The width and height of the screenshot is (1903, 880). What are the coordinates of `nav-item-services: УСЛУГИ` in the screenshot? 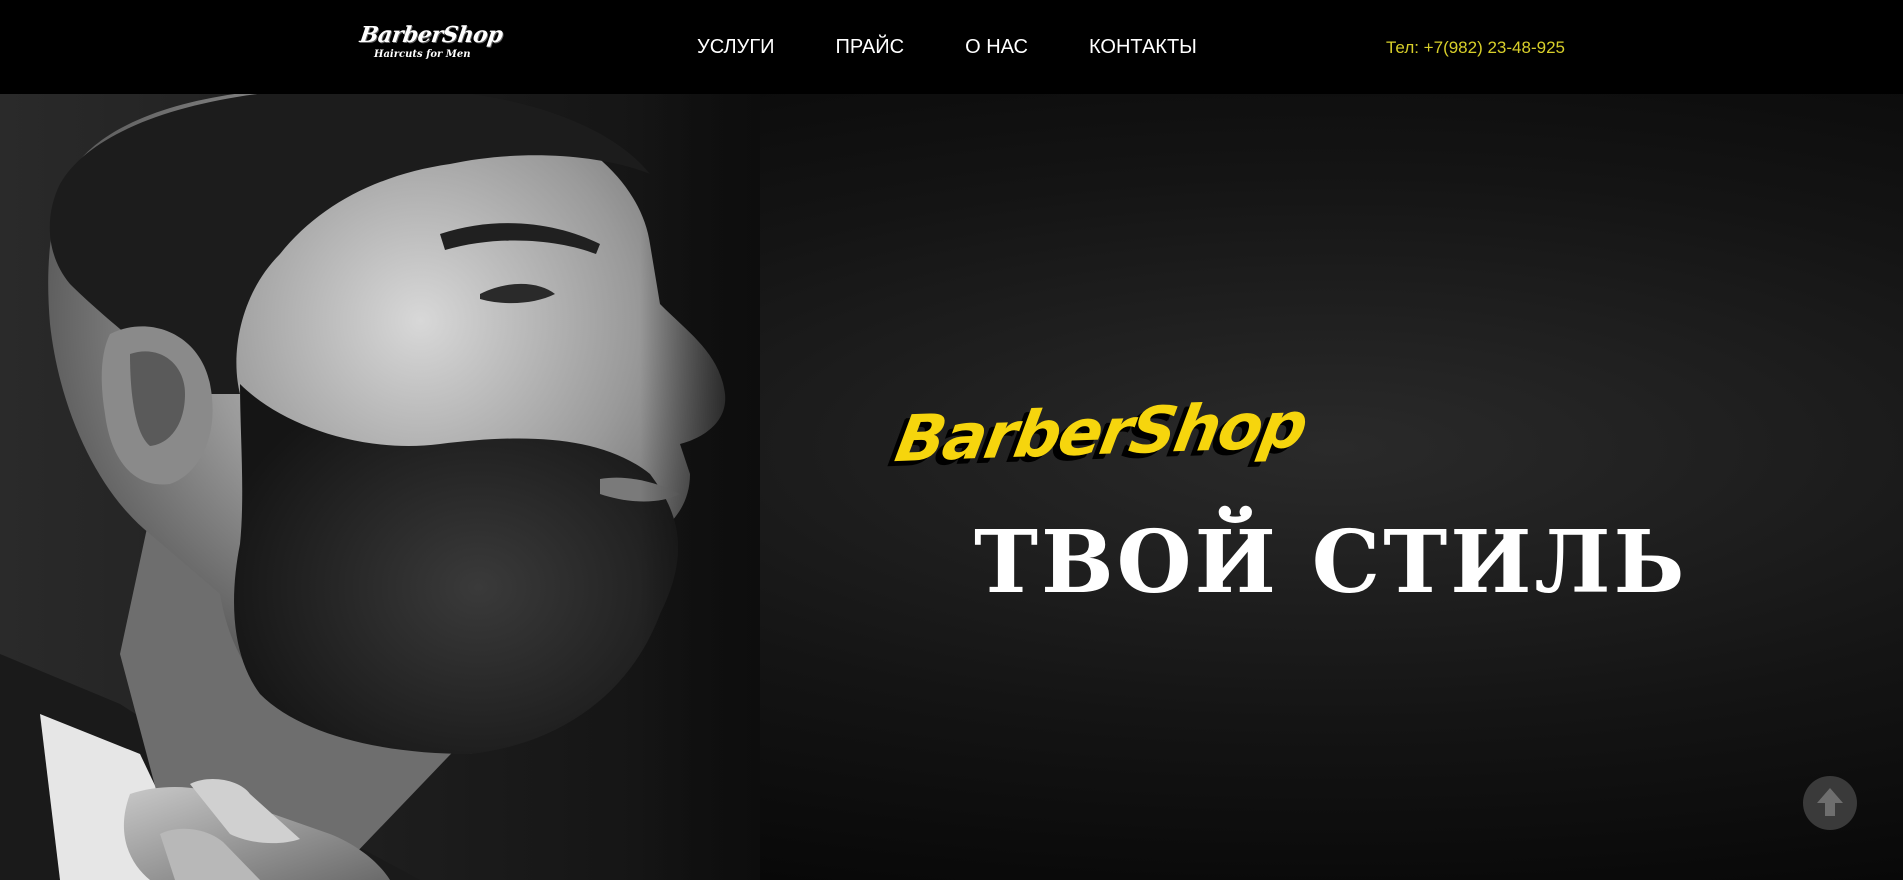 It's located at (736, 47).